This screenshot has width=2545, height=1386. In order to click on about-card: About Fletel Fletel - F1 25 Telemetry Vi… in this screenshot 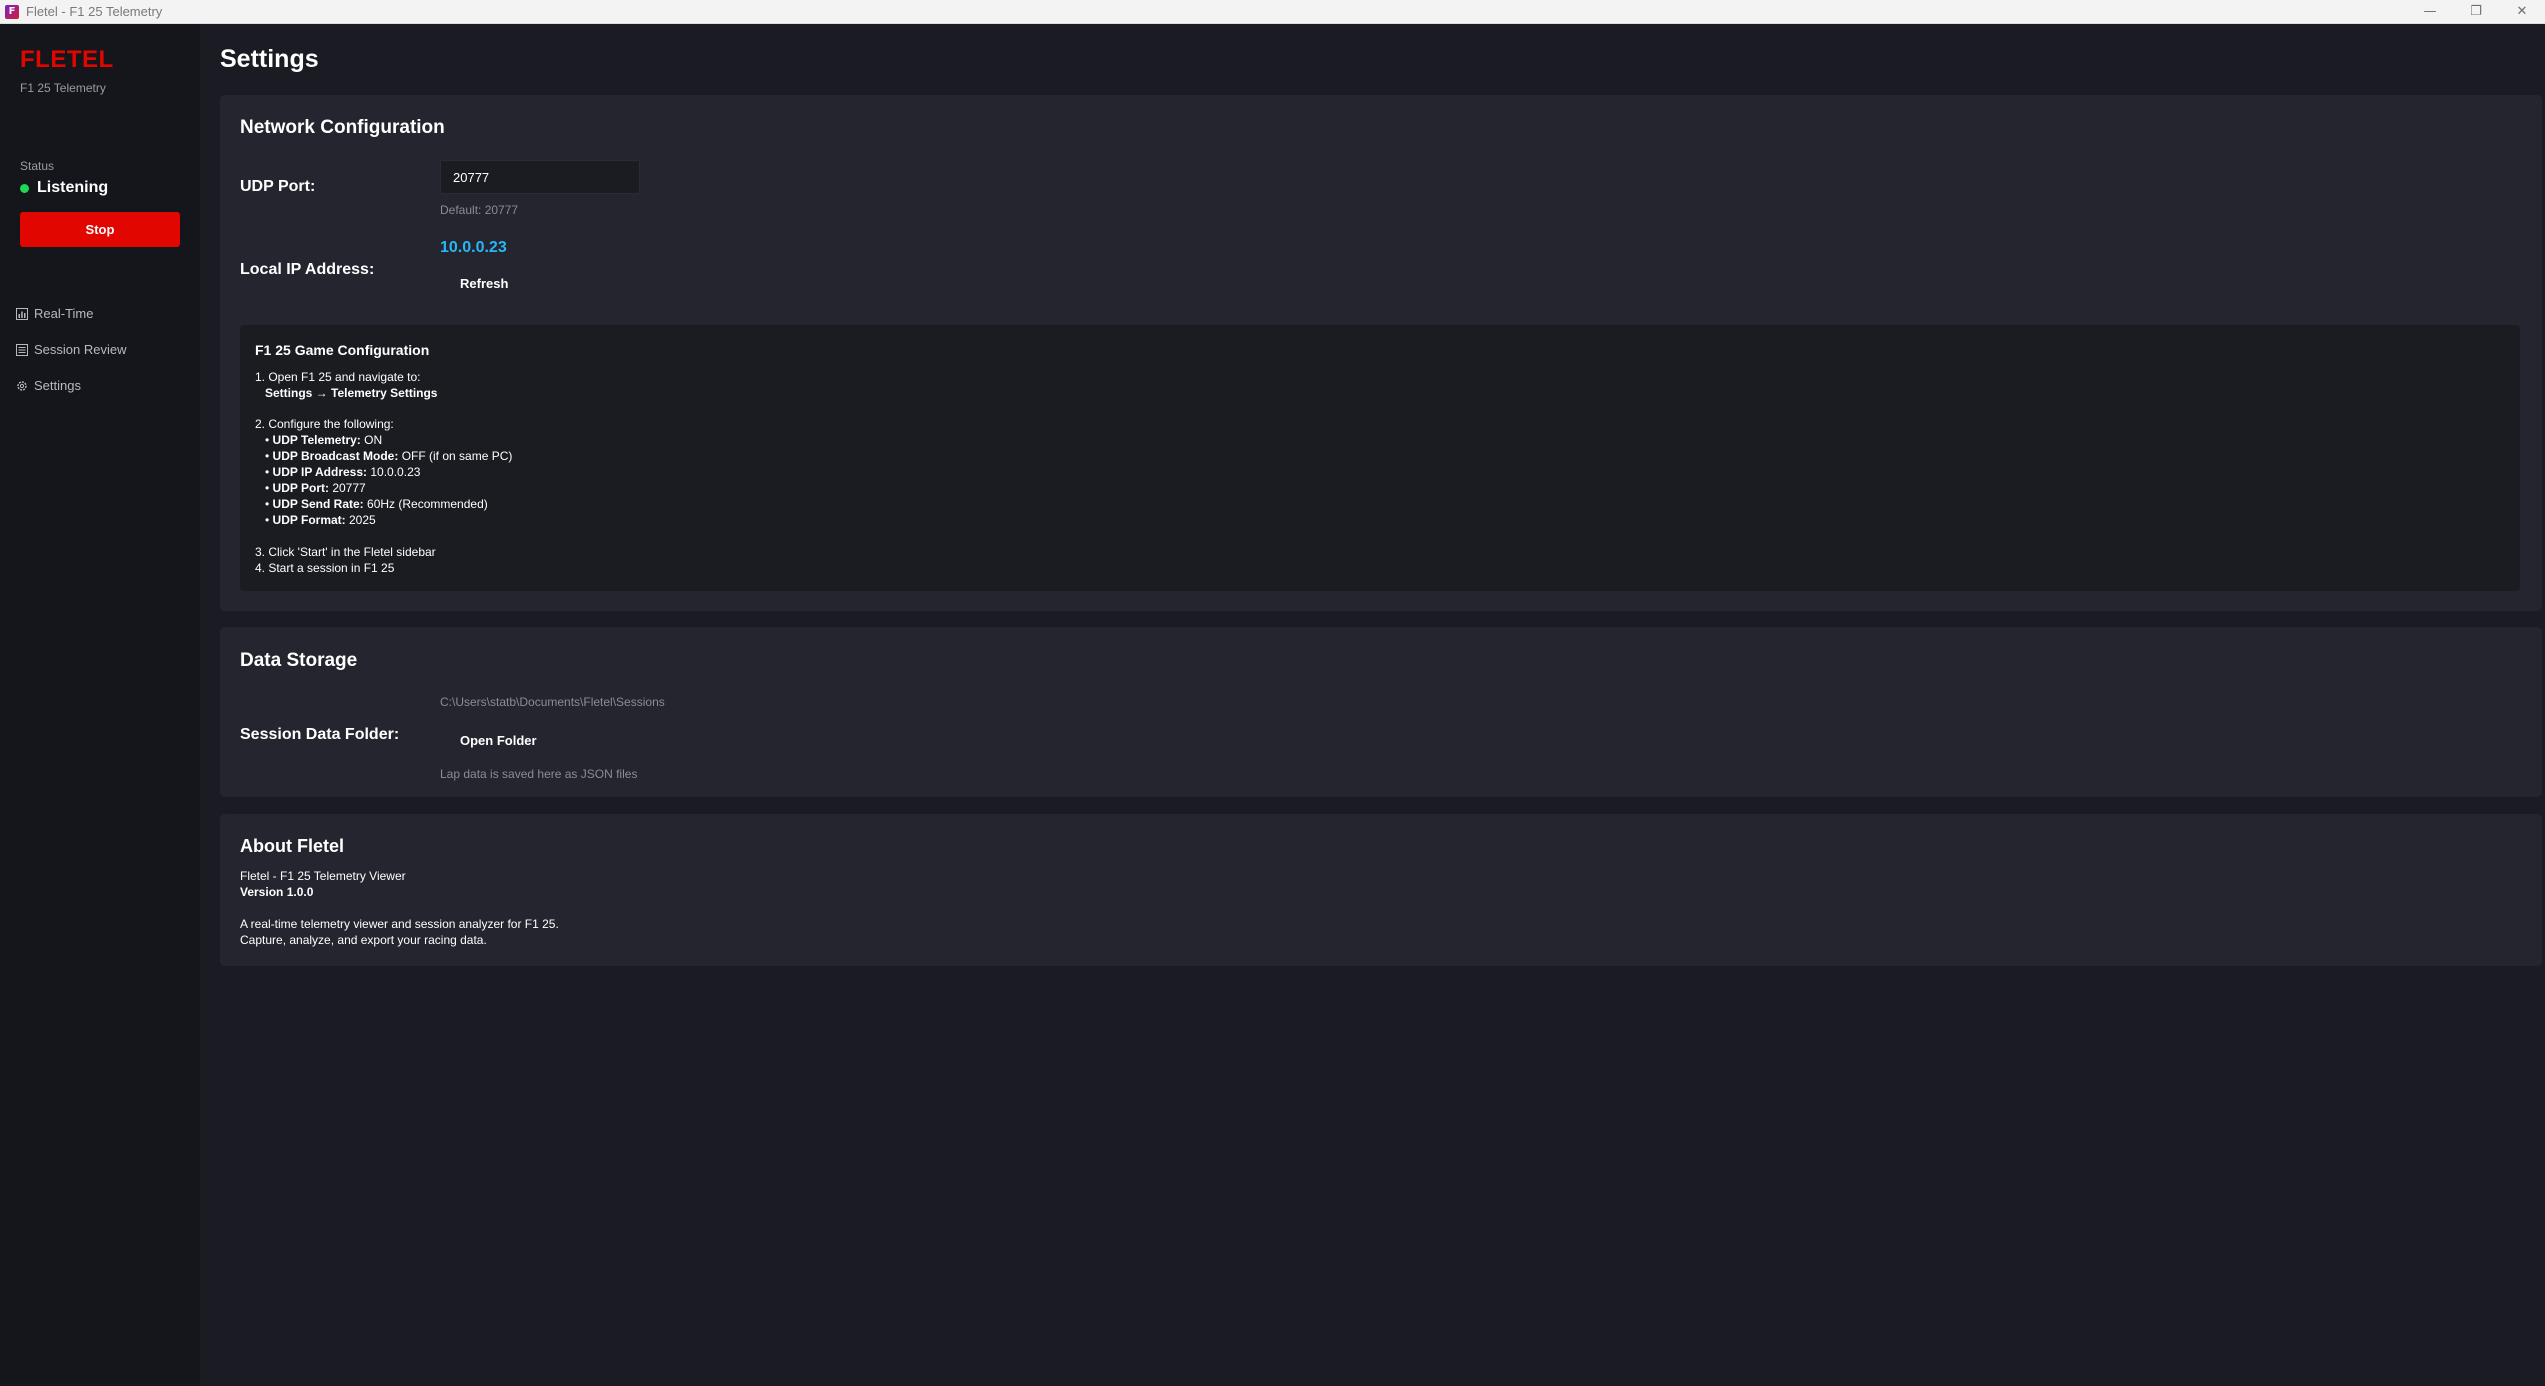, I will do `click(1381, 890)`.